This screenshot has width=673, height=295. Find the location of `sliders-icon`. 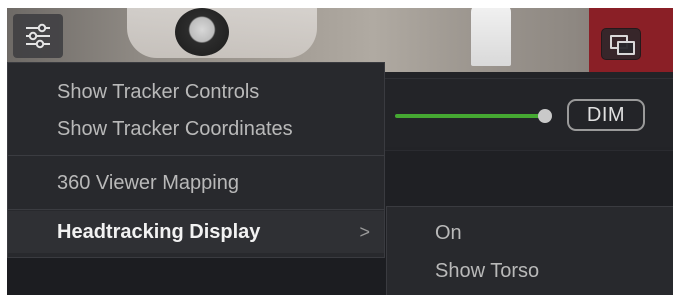

sliders-icon is located at coordinates (38, 36).